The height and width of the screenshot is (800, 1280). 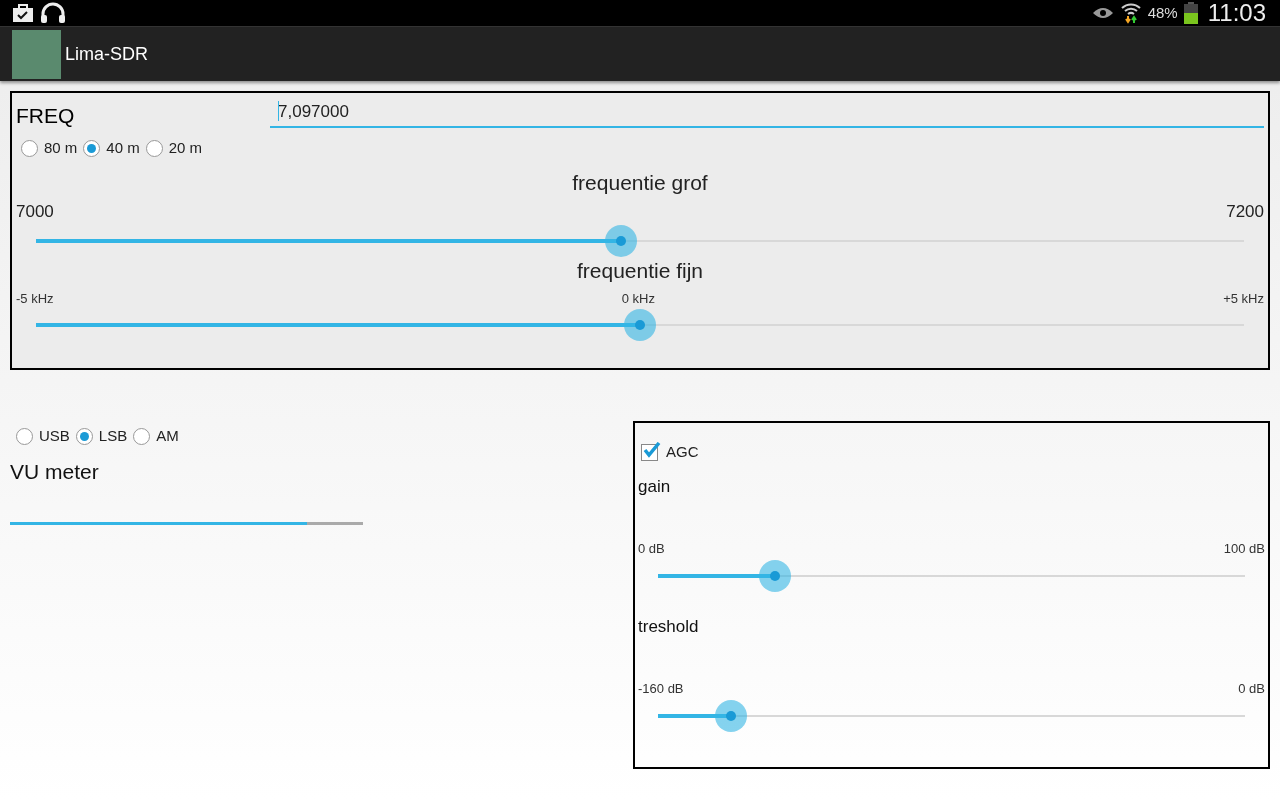 I want to click on agc-checkbox: AGC, so click(x=953, y=452).